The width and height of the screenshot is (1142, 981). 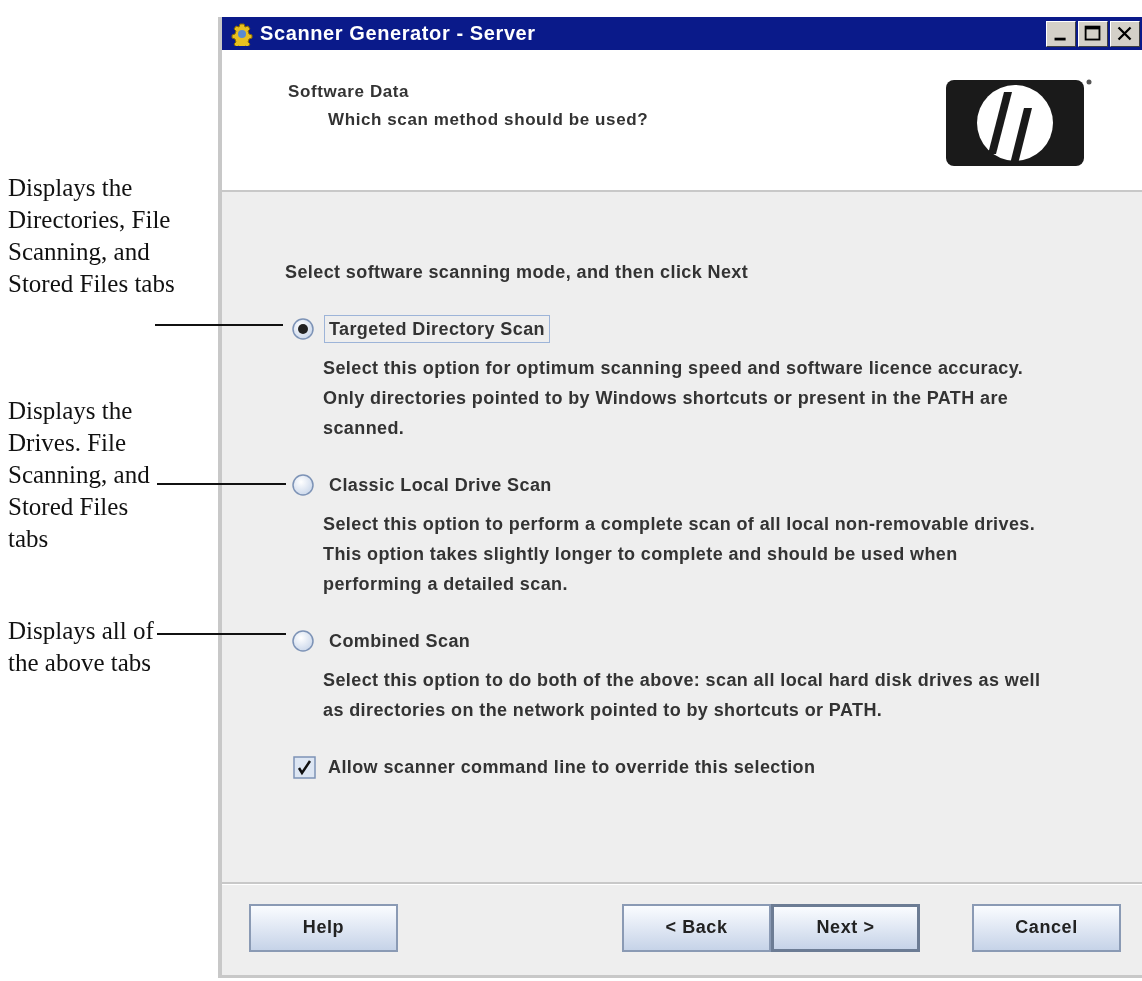 What do you see at coordinates (1046, 927) in the screenshot?
I see `dialog-button: Cancel` at bounding box center [1046, 927].